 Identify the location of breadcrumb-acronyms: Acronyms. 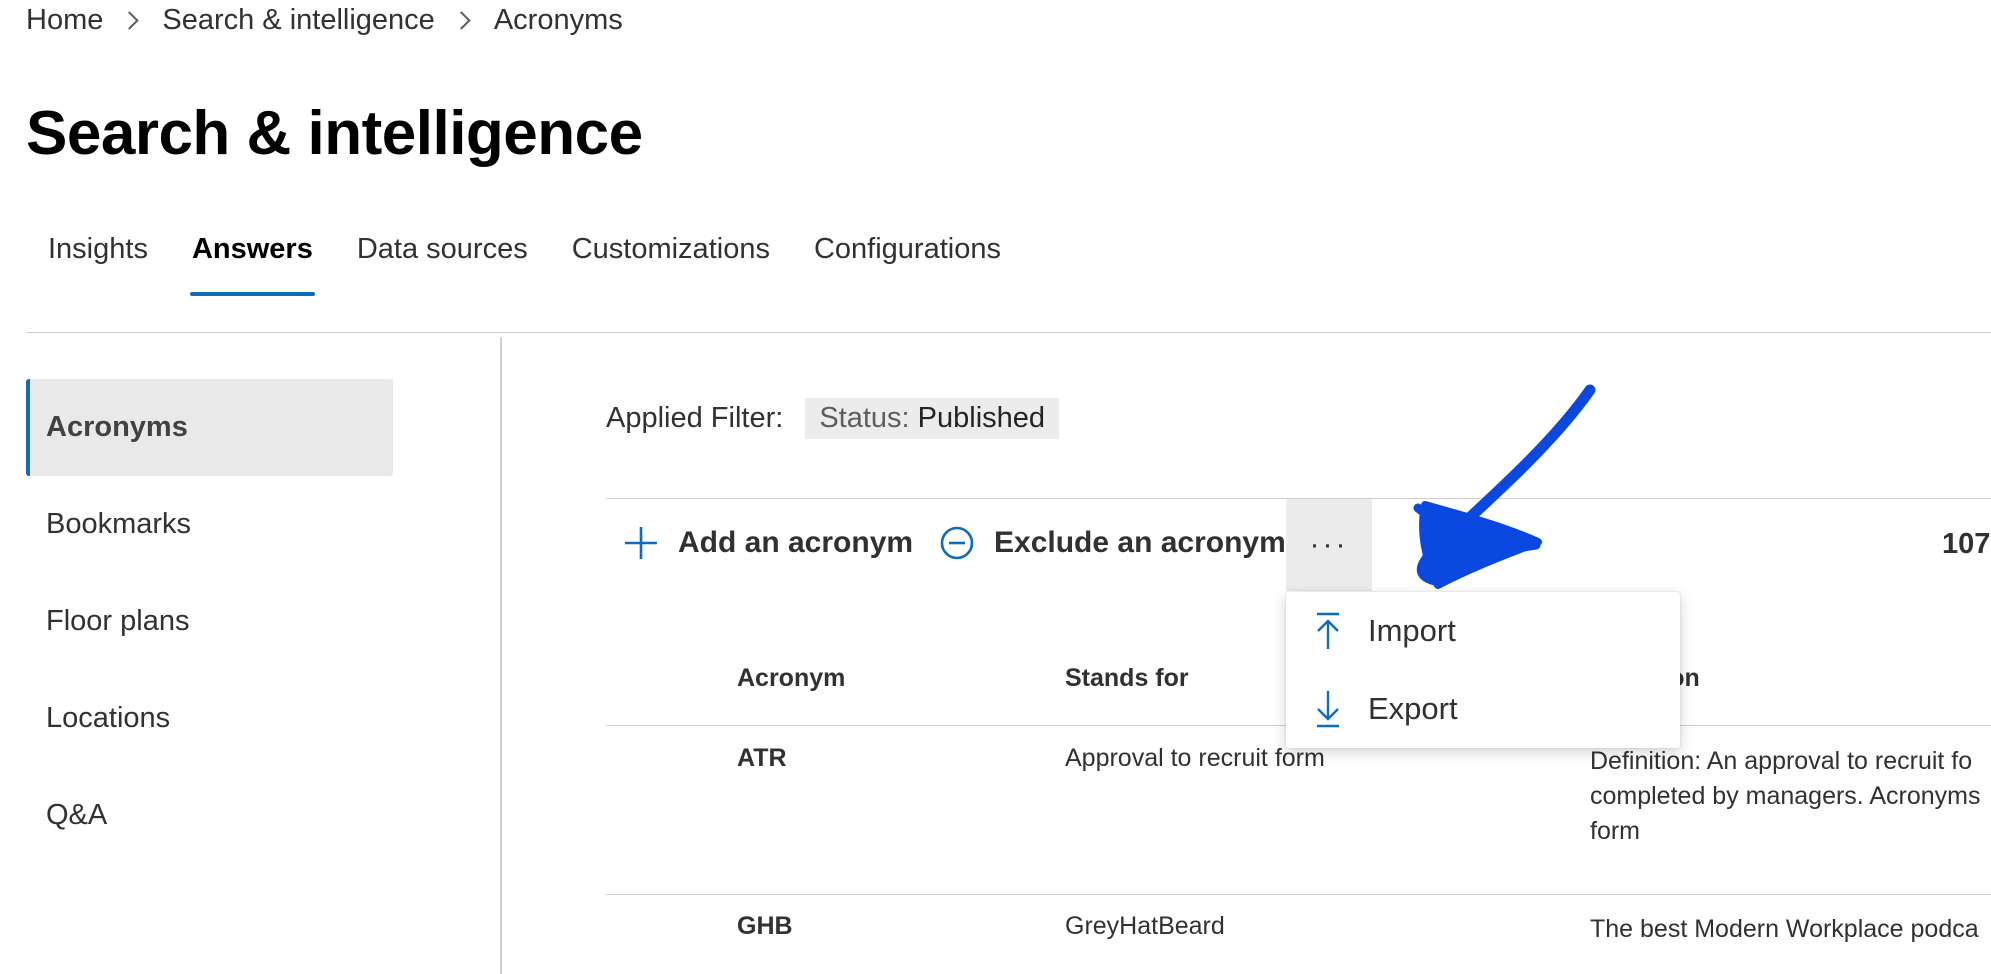
(558, 20).